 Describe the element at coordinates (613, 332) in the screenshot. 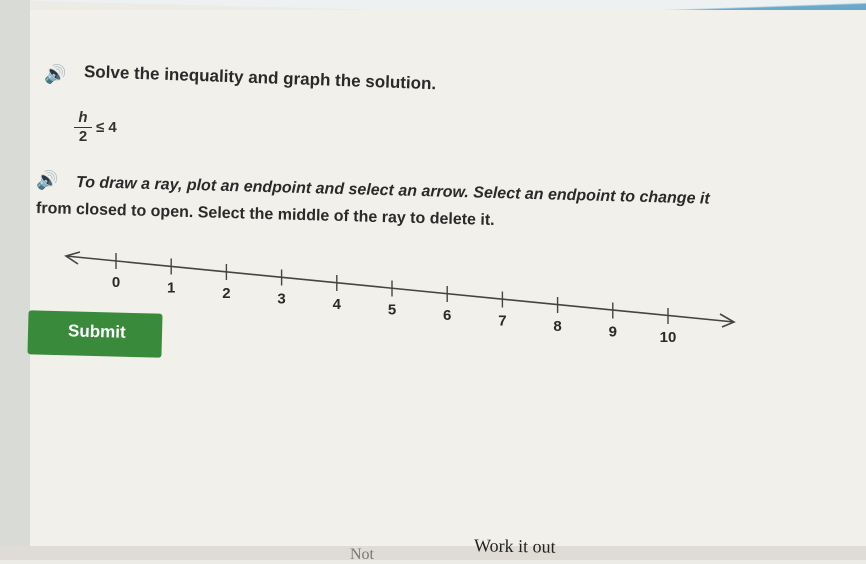

I see `tick-label: 9` at that location.